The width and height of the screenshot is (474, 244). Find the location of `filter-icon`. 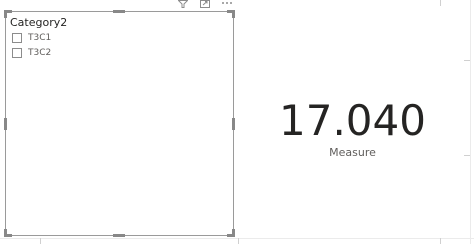

filter-icon is located at coordinates (183, 5).